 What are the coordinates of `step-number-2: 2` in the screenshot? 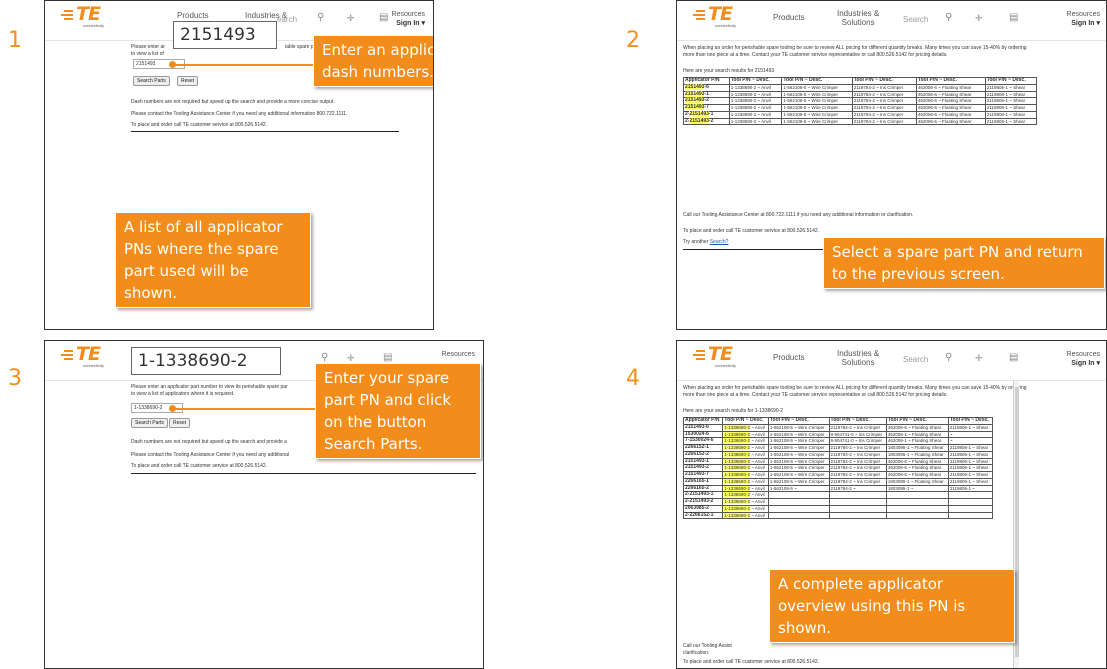 It's located at (633, 40).